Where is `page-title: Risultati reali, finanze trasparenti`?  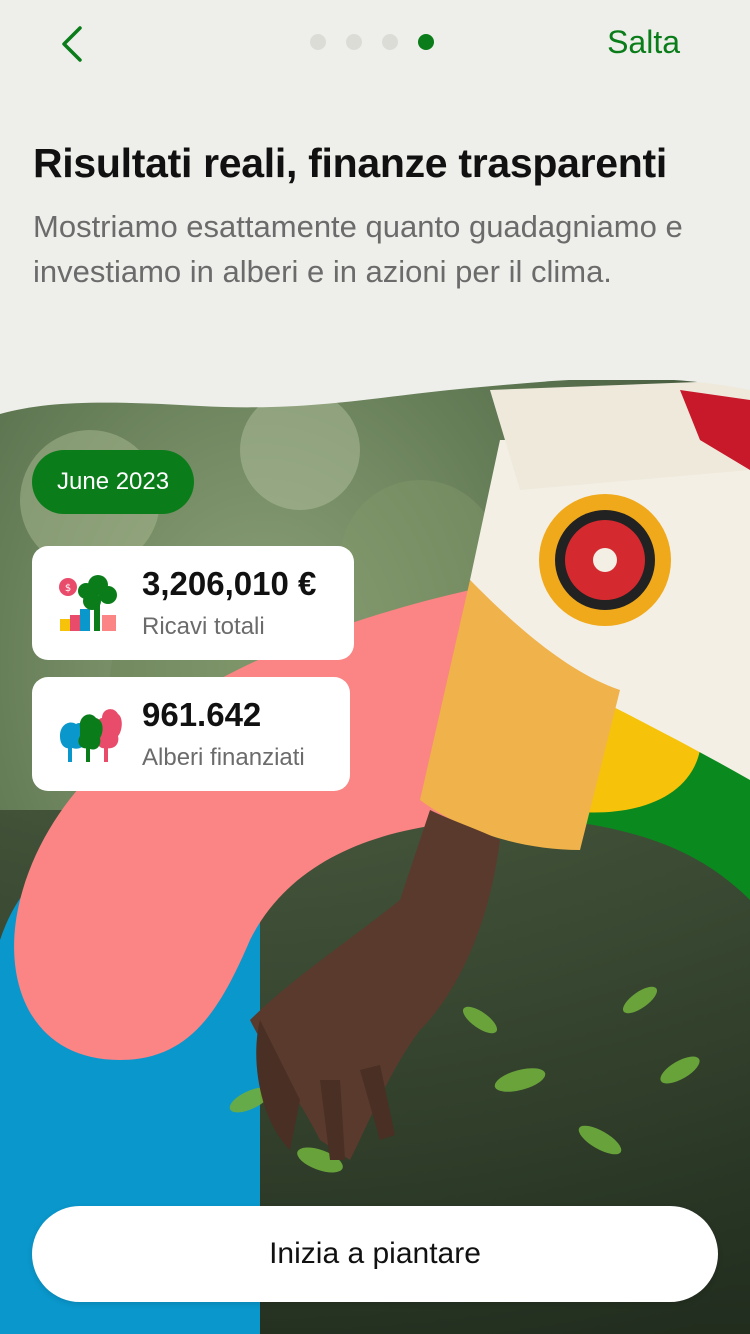 page-title: Risultati reali, finanze trasparenti is located at coordinates (350, 163).